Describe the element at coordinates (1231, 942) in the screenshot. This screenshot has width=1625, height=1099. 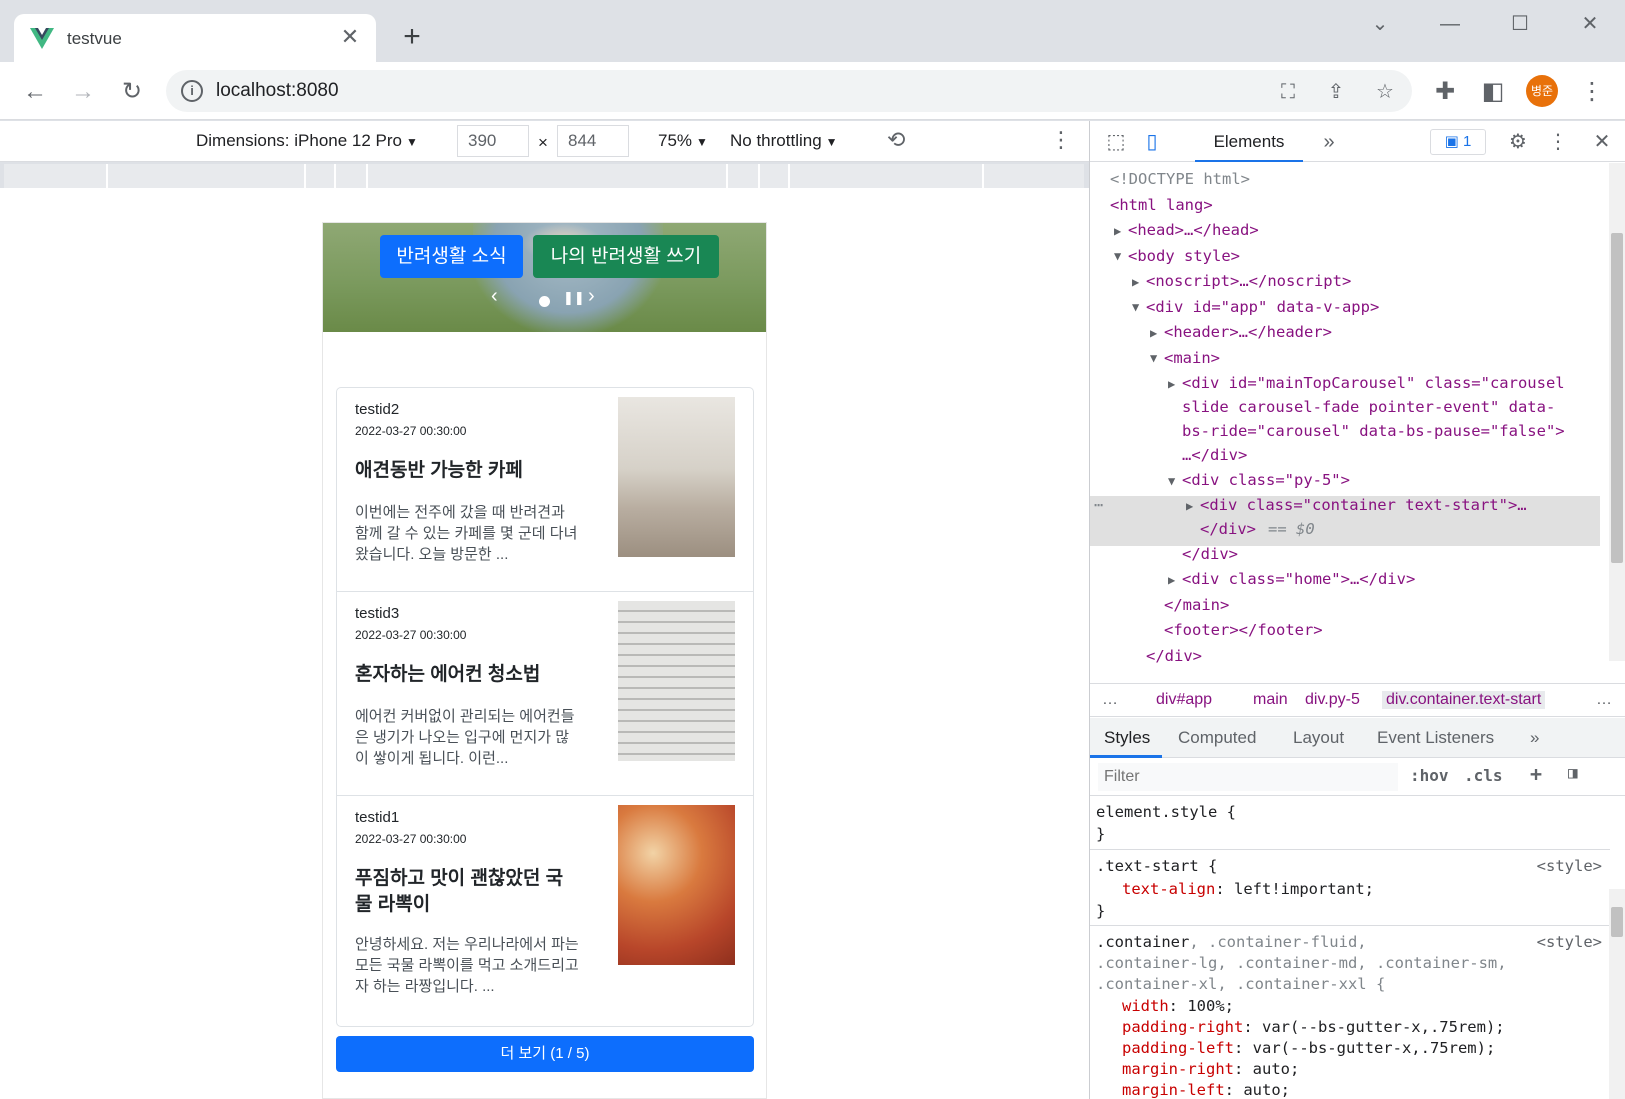
I see `rule-selector: .container, .container-fluid,` at that location.